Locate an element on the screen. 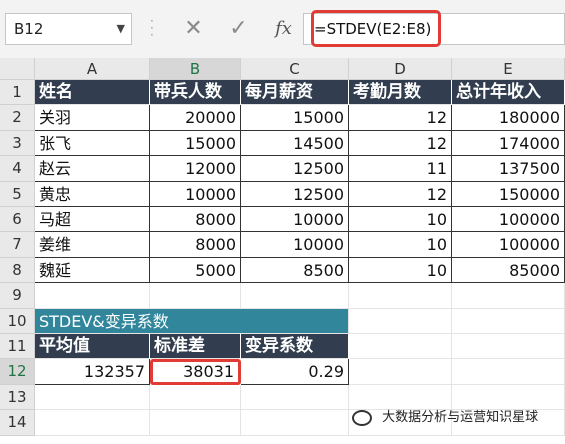 Image resolution: width=565 pixels, height=444 pixels. table-cell: 12000 is located at coordinates (195, 169).